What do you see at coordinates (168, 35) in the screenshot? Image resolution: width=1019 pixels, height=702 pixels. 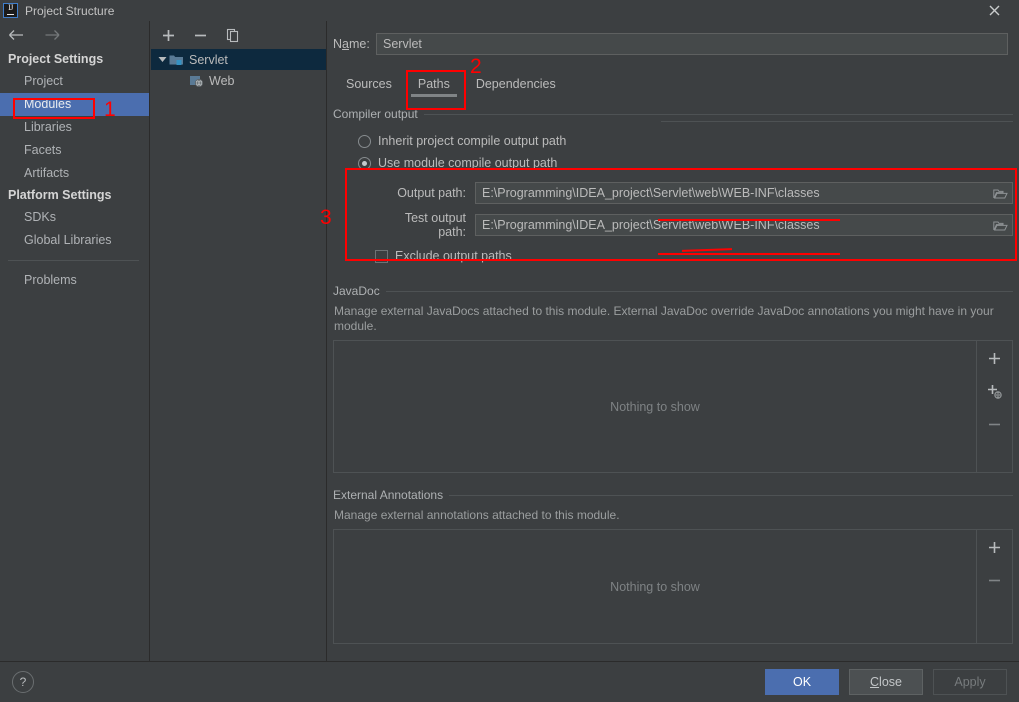 I see `plus-icon` at bounding box center [168, 35].